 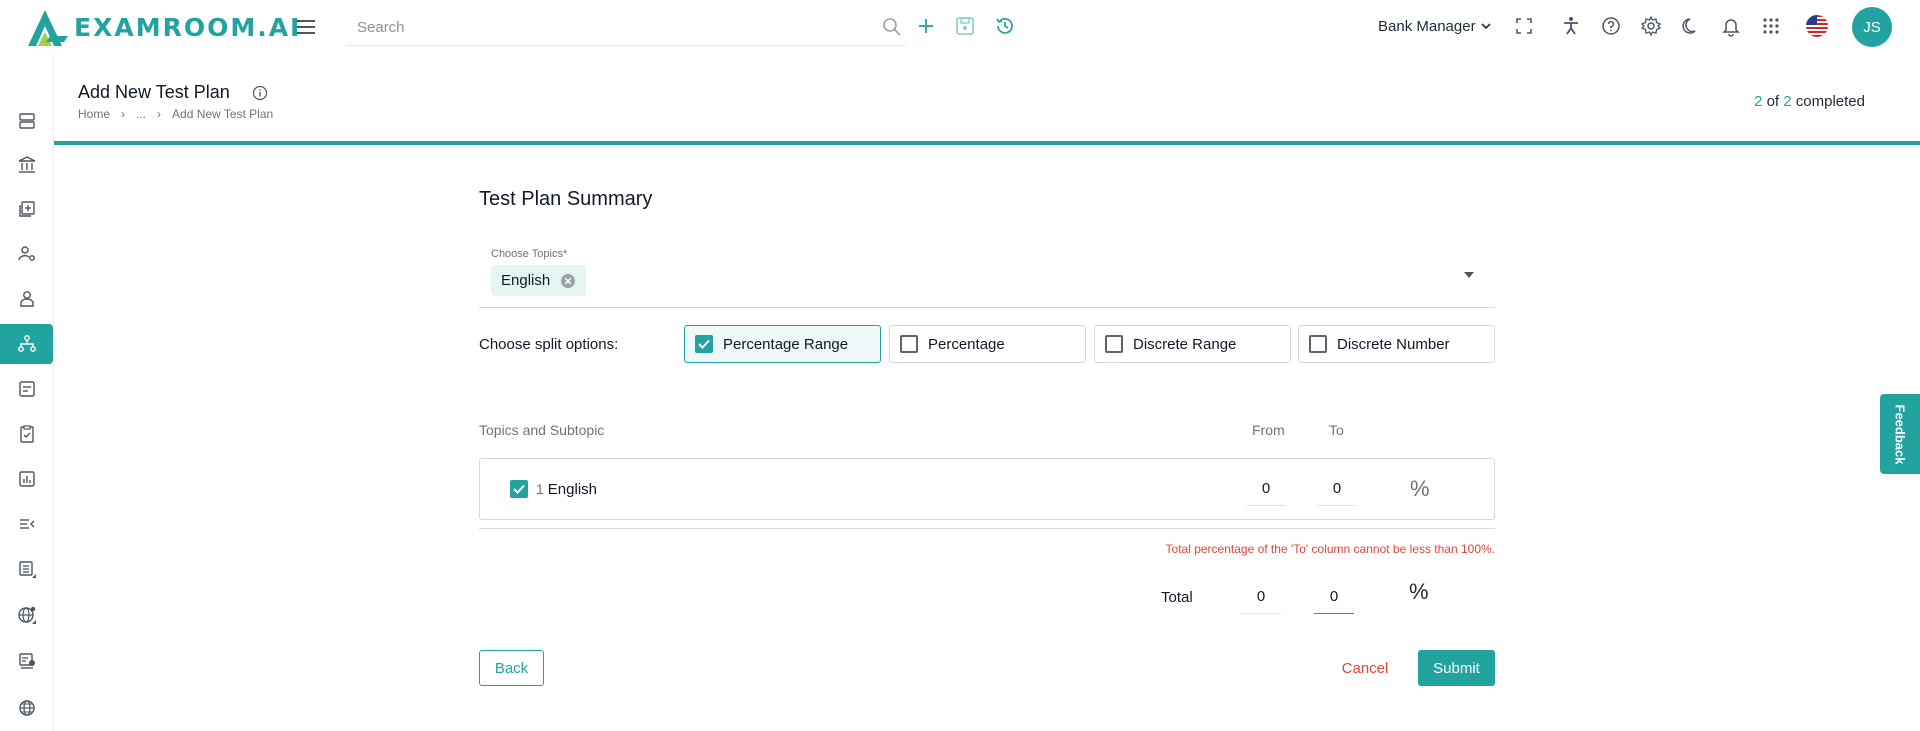 What do you see at coordinates (1485, 26) in the screenshot?
I see `chevron-down-icon` at bounding box center [1485, 26].